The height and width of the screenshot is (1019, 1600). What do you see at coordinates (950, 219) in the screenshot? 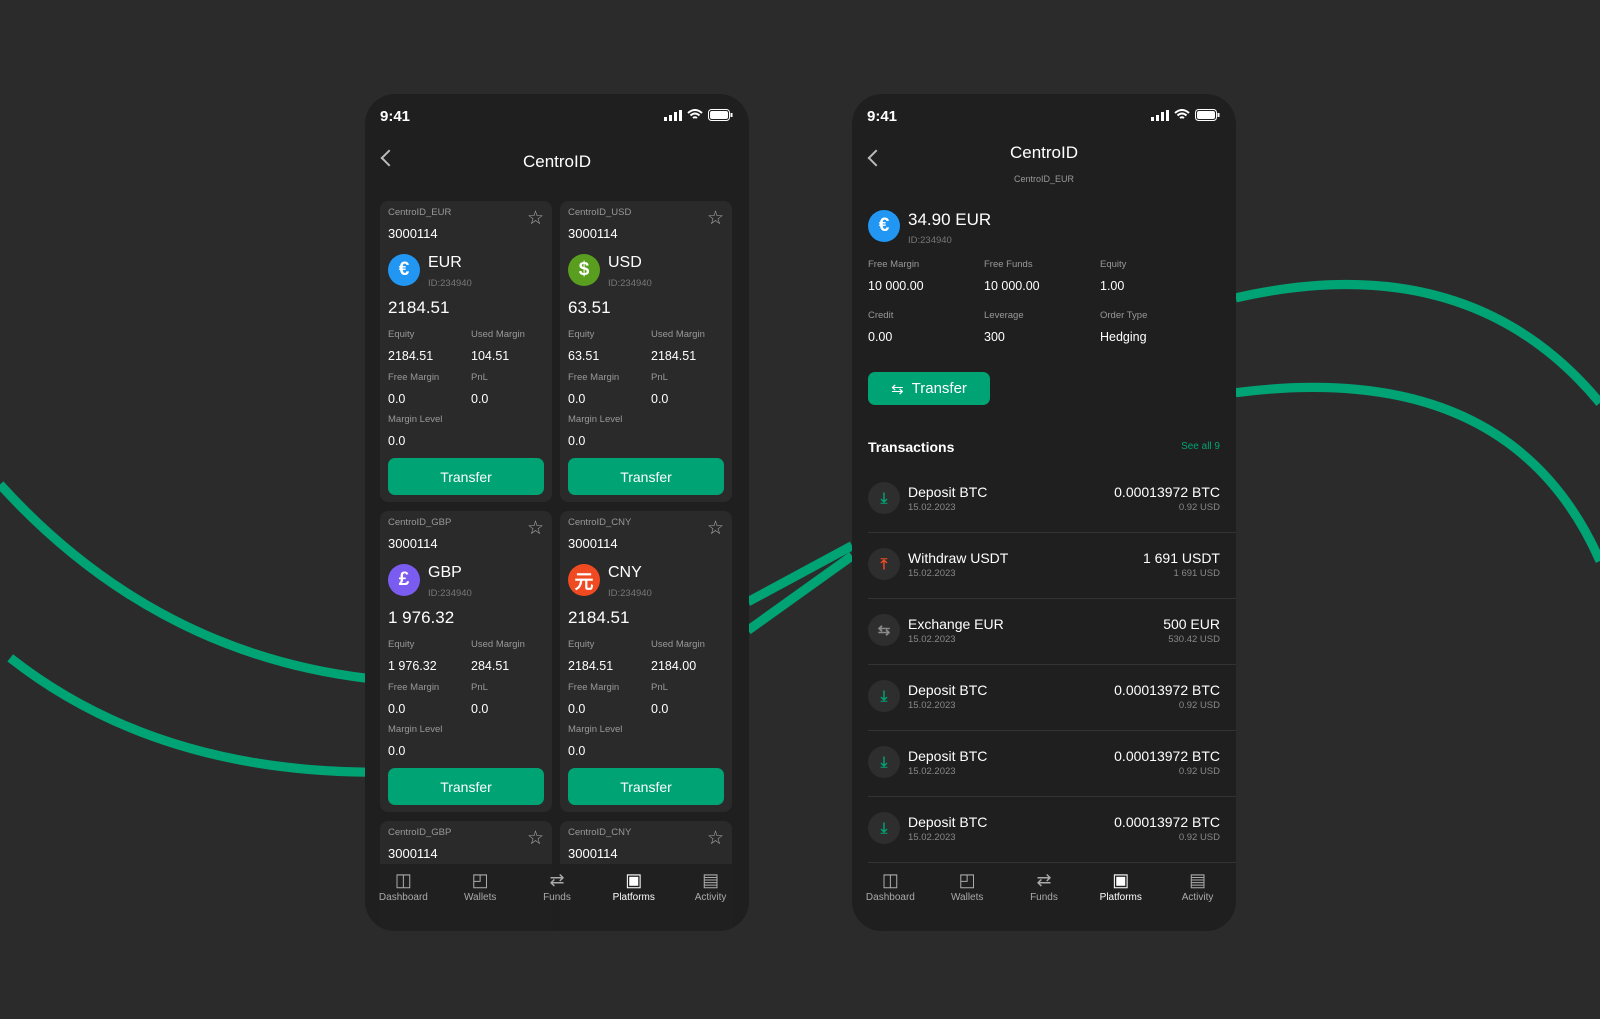
I see `account-balance: 34.90 EUR` at bounding box center [950, 219].